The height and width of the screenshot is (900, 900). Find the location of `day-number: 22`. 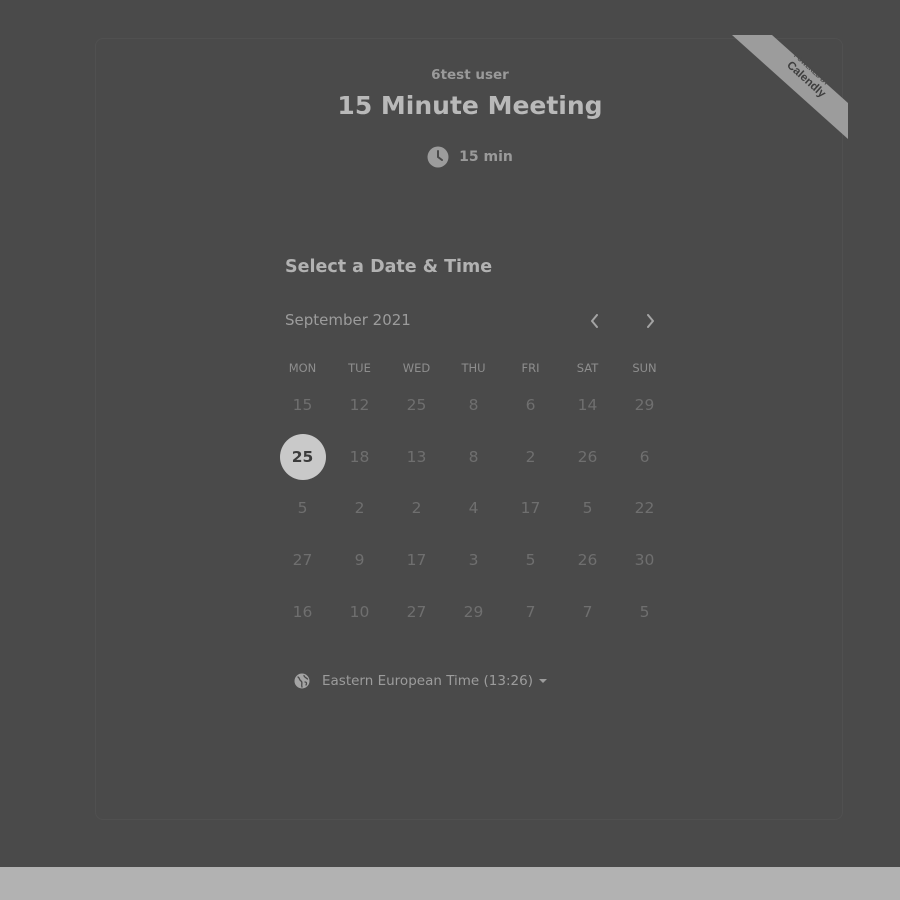

day-number: 22 is located at coordinates (644, 508).